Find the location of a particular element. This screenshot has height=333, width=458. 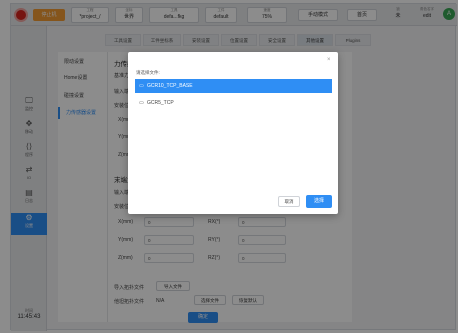

file-item-selected: ▭ GCR10_TCP_BASE is located at coordinates (233, 86).